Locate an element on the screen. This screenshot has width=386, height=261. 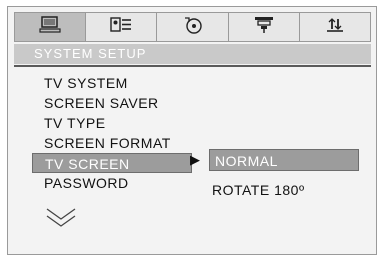
tab-system is located at coordinates (50, 27).